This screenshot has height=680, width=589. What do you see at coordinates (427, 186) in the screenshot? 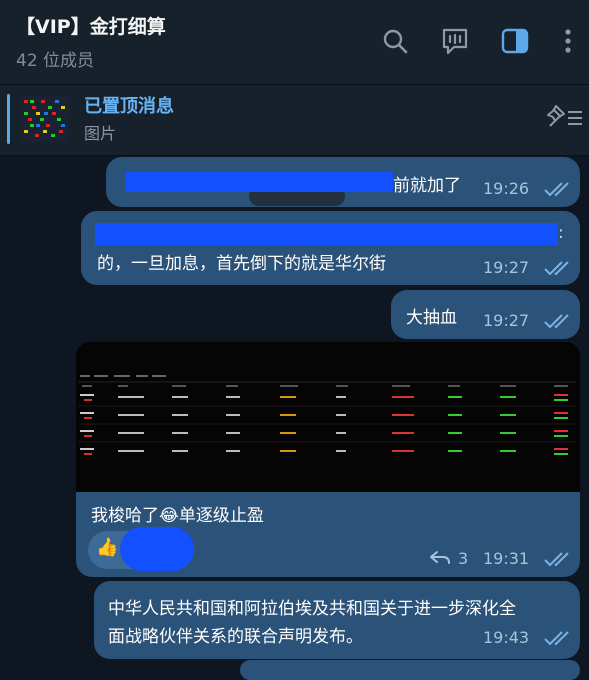
I see `message-text: 前就加了` at bounding box center [427, 186].